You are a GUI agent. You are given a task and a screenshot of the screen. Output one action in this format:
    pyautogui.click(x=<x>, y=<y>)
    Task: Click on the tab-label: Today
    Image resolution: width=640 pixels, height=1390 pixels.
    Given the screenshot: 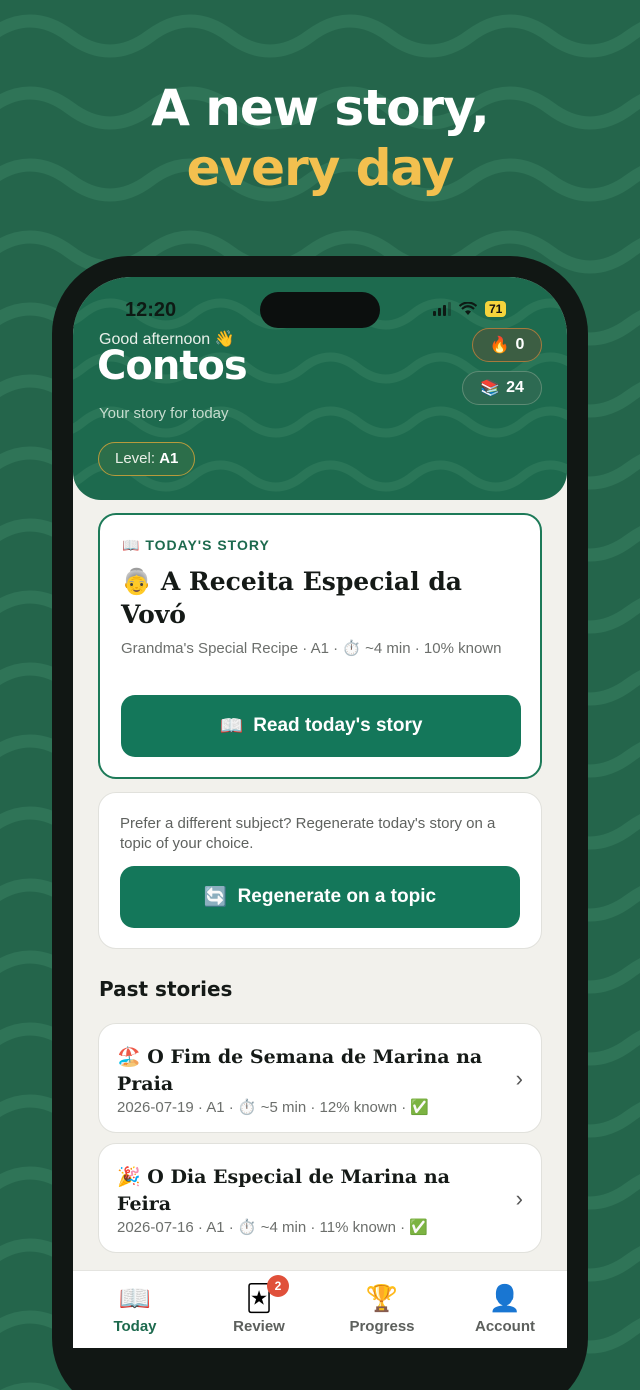 What is the action you would take?
    pyautogui.click(x=135, y=1326)
    